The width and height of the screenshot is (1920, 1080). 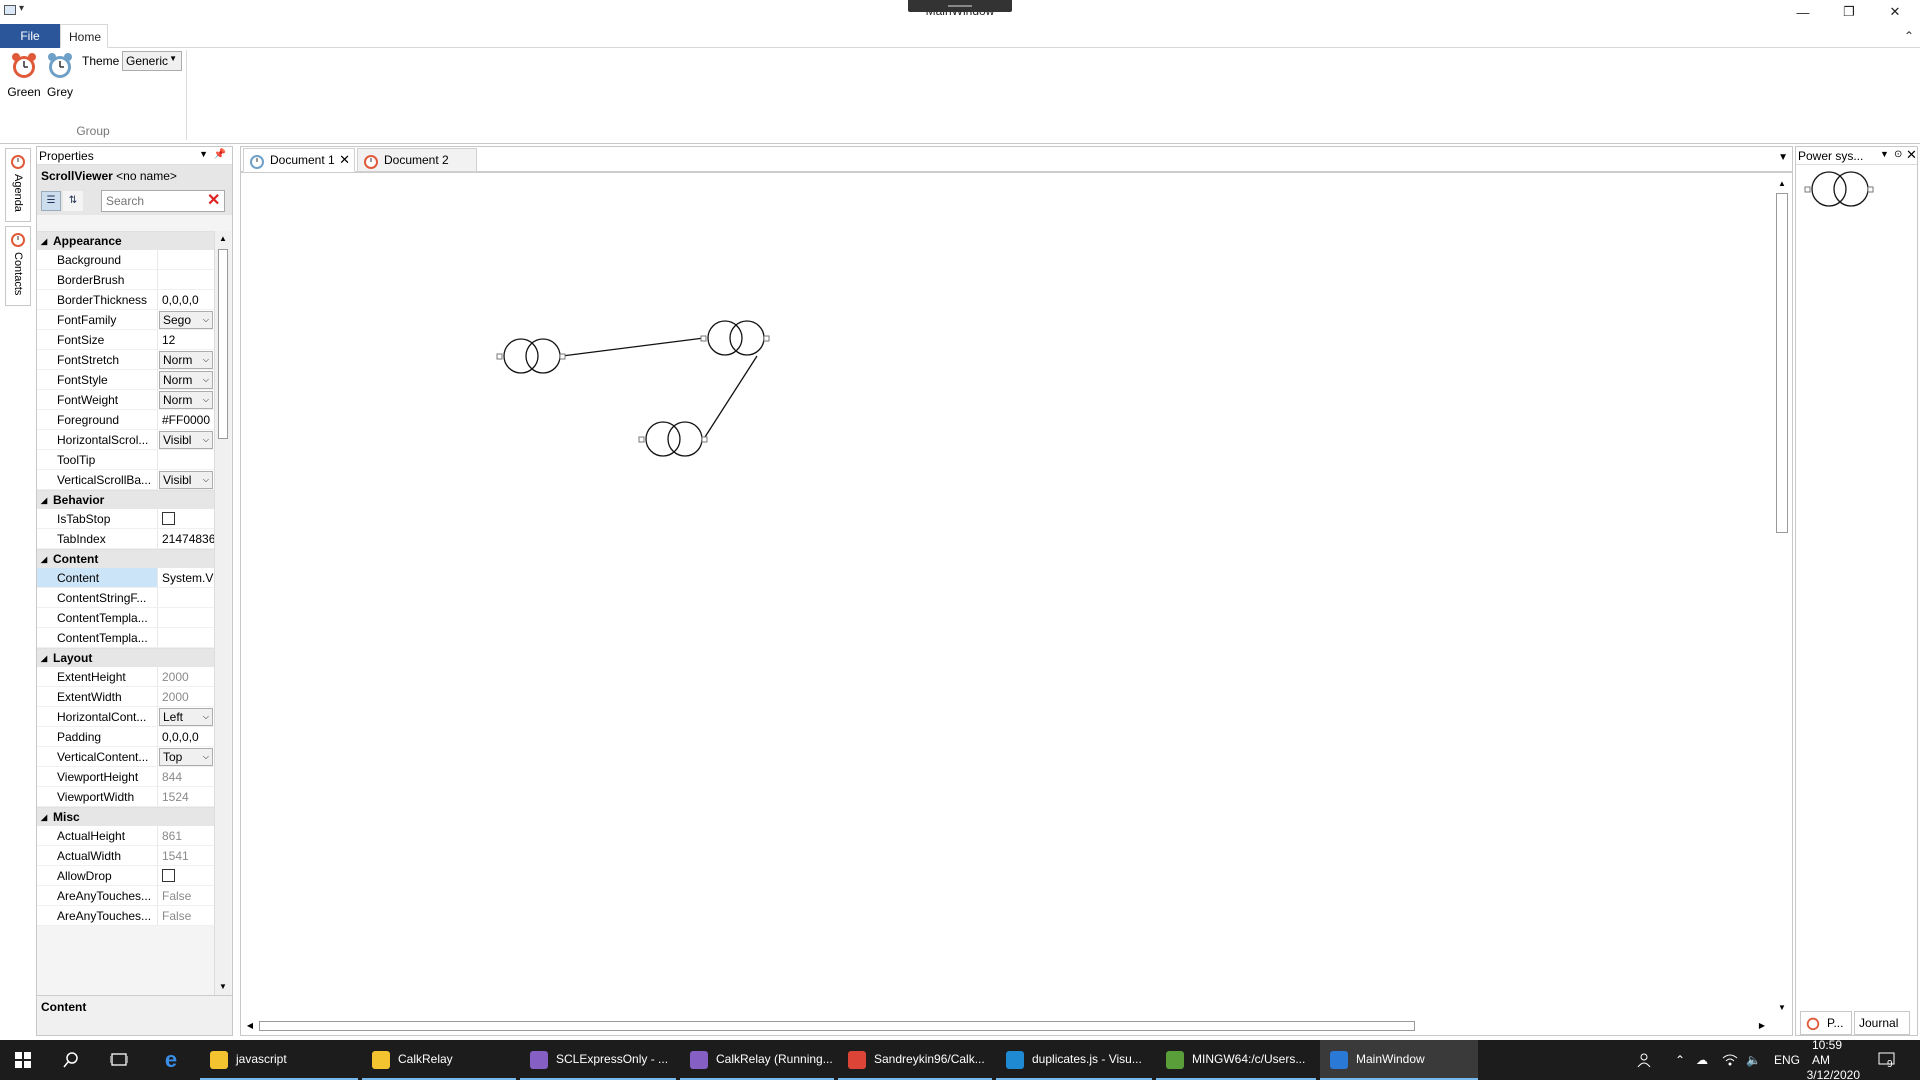 What do you see at coordinates (125, 657) in the screenshot?
I see `property-category: ◢ Layout` at bounding box center [125, 657].